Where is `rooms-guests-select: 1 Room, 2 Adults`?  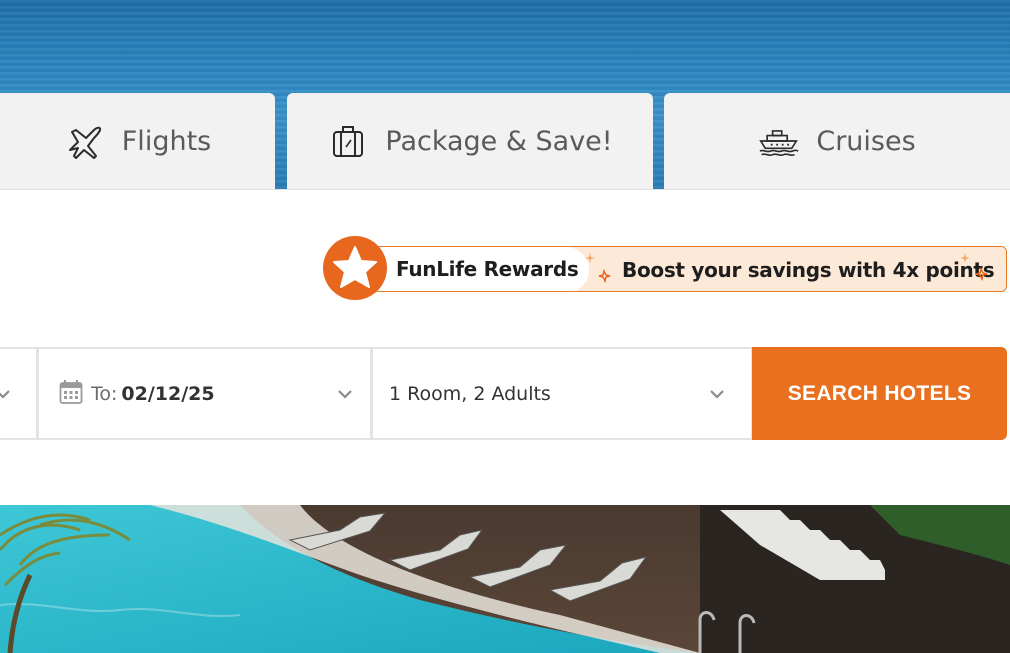 rooms-guests-select: 1 Room, 2 Adults is located at coordinates (562, 393).